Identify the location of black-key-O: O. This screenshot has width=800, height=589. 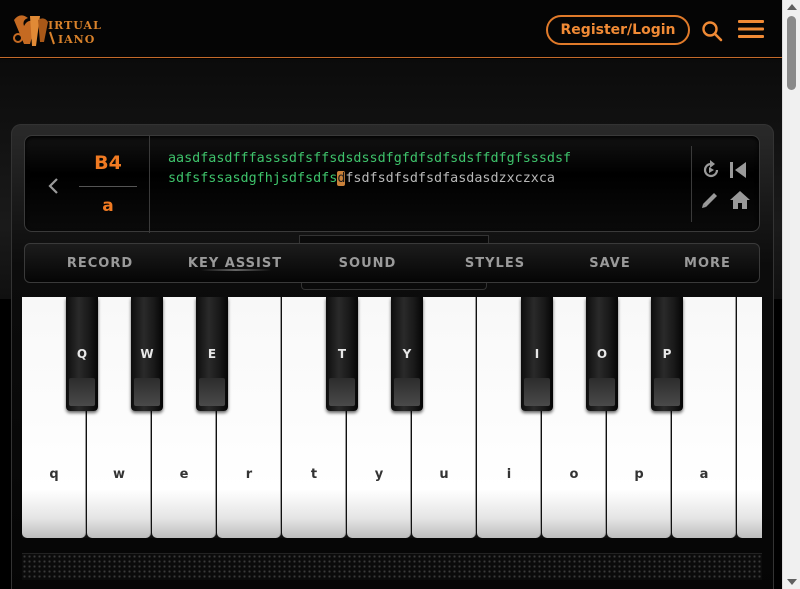
(602, 354).